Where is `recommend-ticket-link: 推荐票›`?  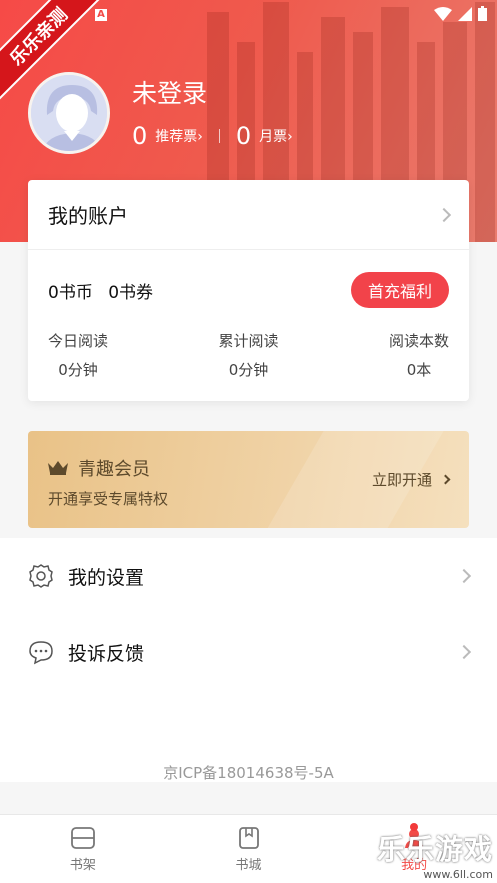 recommend-ticket-link: 推荐票› is located at coordinates (179, 136).